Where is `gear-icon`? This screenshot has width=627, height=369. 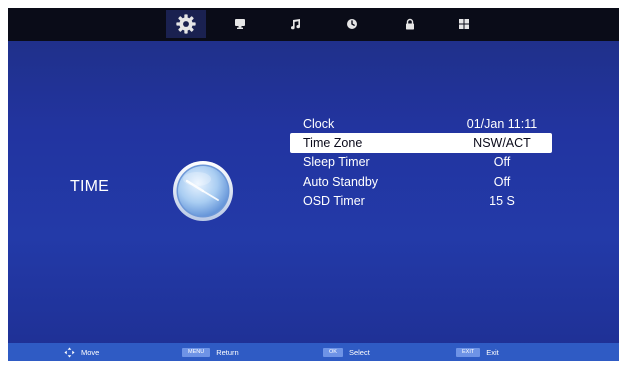 gear-icon is located at coordinates (186, 24).